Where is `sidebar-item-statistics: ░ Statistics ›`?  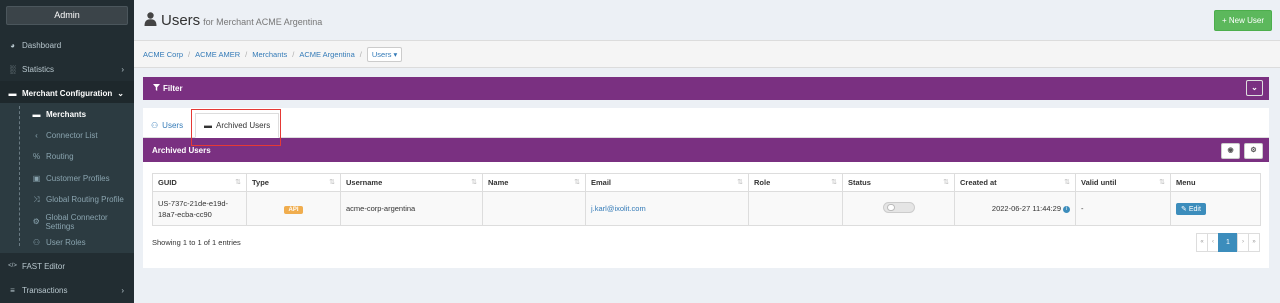
sidebar-item-statistics: ░ Statistics › is located at coordinates (67, 69).